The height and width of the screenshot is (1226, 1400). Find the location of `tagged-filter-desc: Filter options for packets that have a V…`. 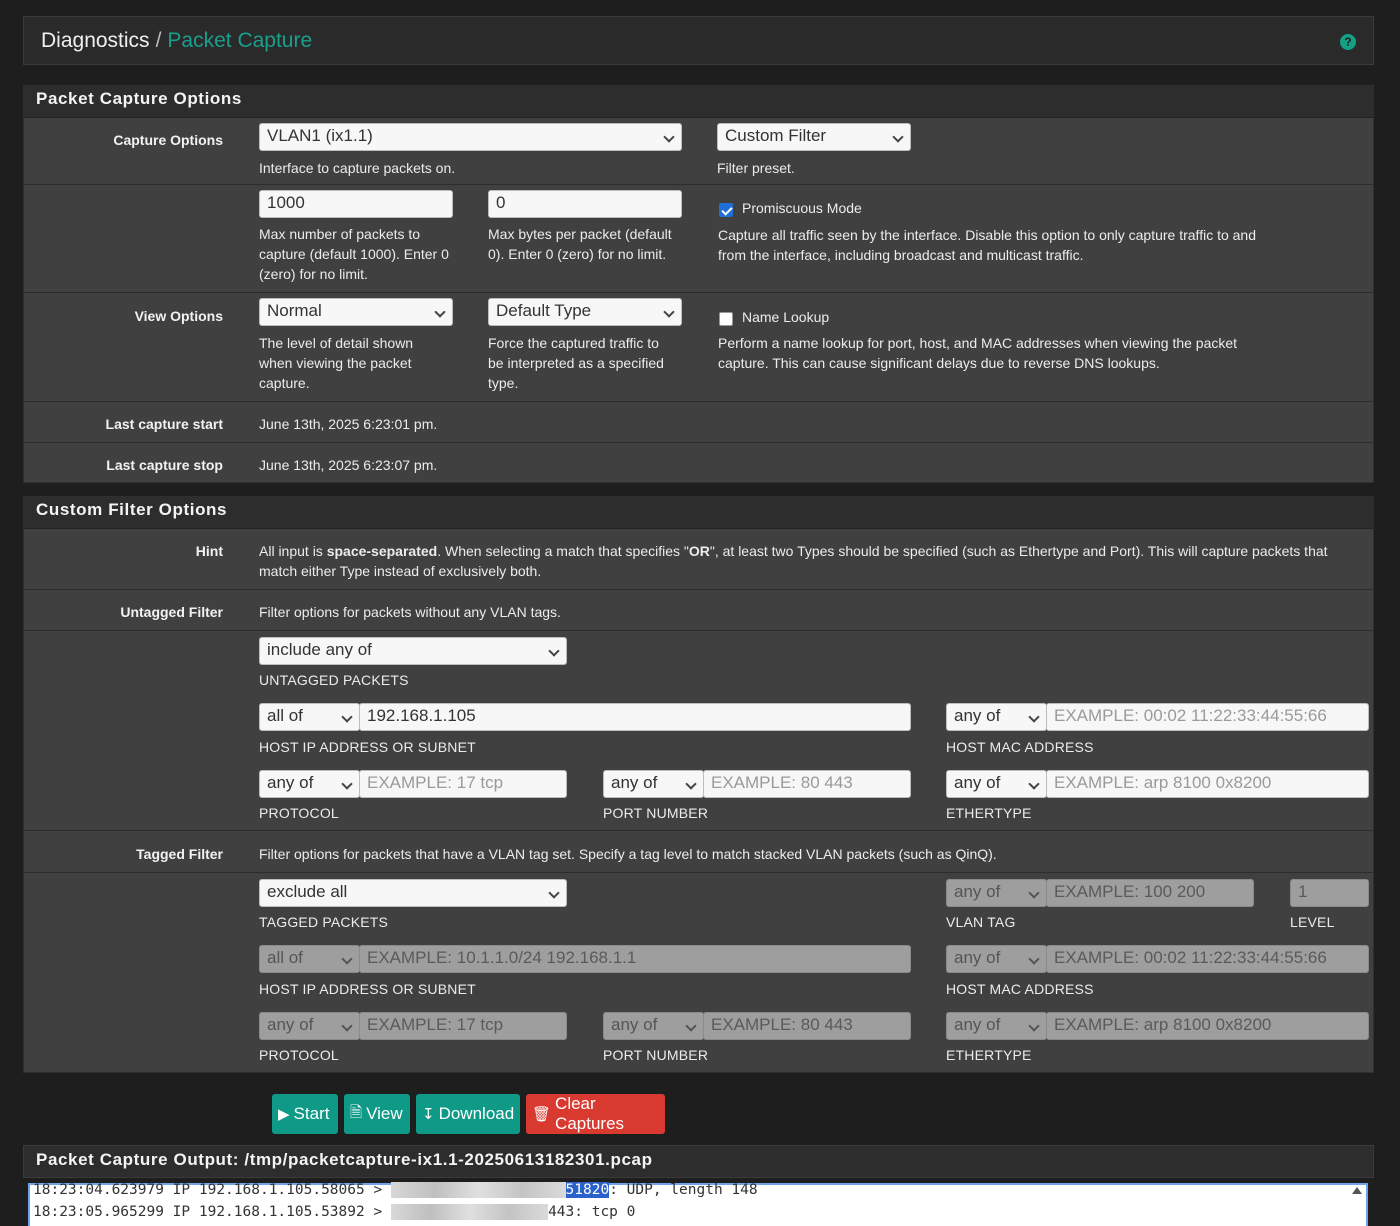

tagged-filter-desc: Filter options for packets that have a V… is located at coordinates (628, 854).